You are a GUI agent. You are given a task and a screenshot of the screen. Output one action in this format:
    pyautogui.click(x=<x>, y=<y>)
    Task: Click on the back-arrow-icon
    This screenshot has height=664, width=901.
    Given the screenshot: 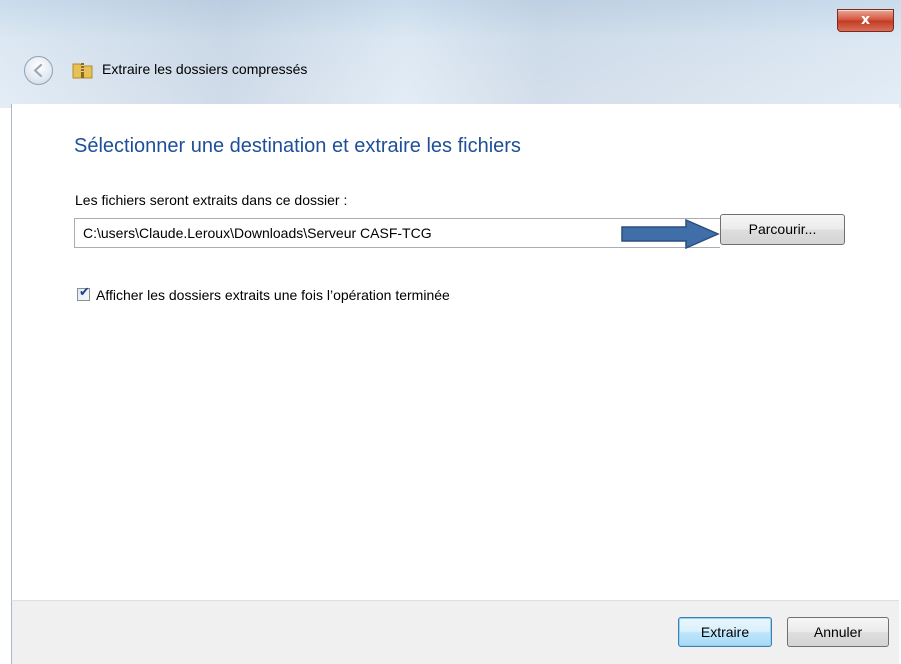 What is the action you would take?
    pyautogui.click(x=38, y=70)
    